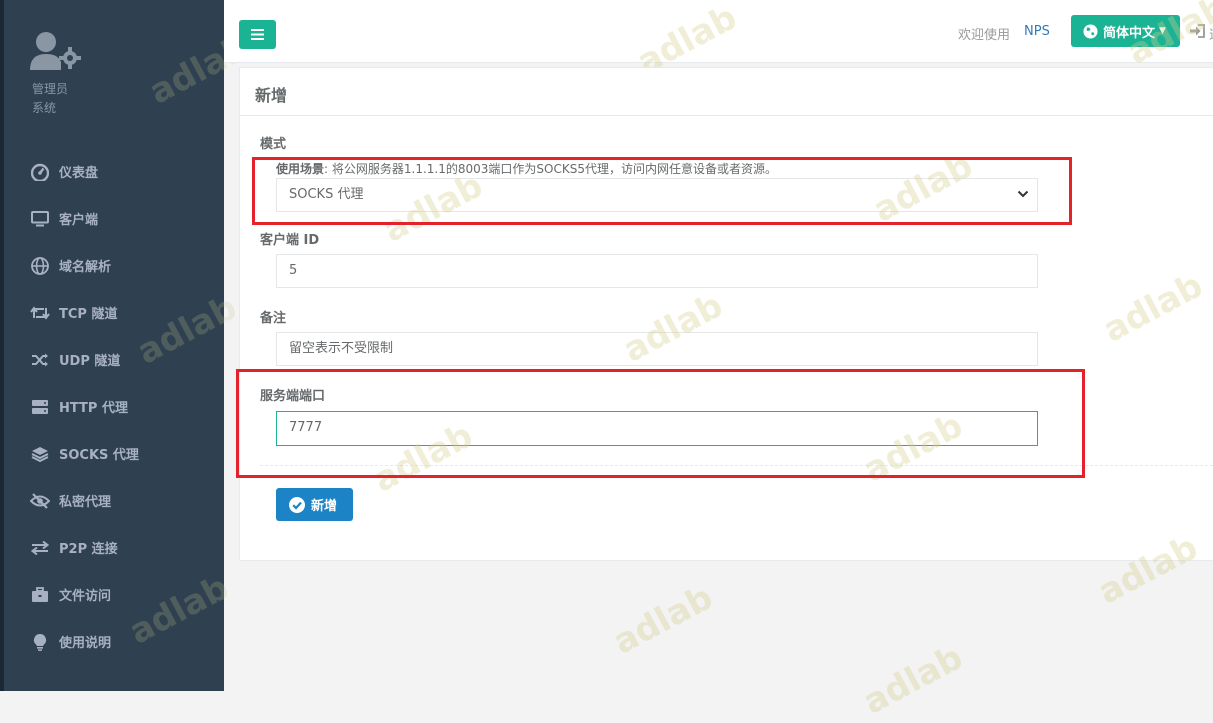 Image resolution: width=1213 pixels, height=723 pixels. I want to click on server-port-input: 7777, so click(657, 428).